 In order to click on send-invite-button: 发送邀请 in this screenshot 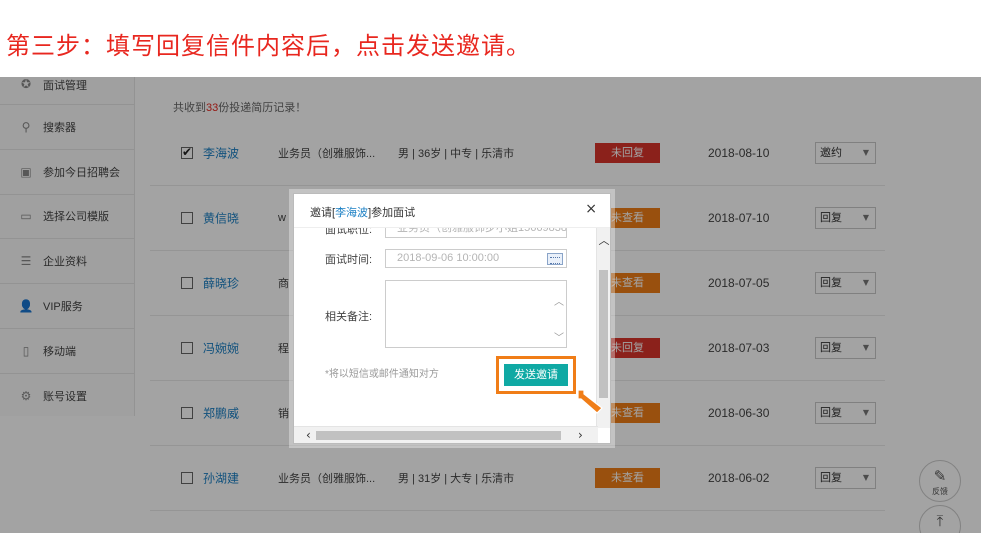, I will do `click(536, 375)`.